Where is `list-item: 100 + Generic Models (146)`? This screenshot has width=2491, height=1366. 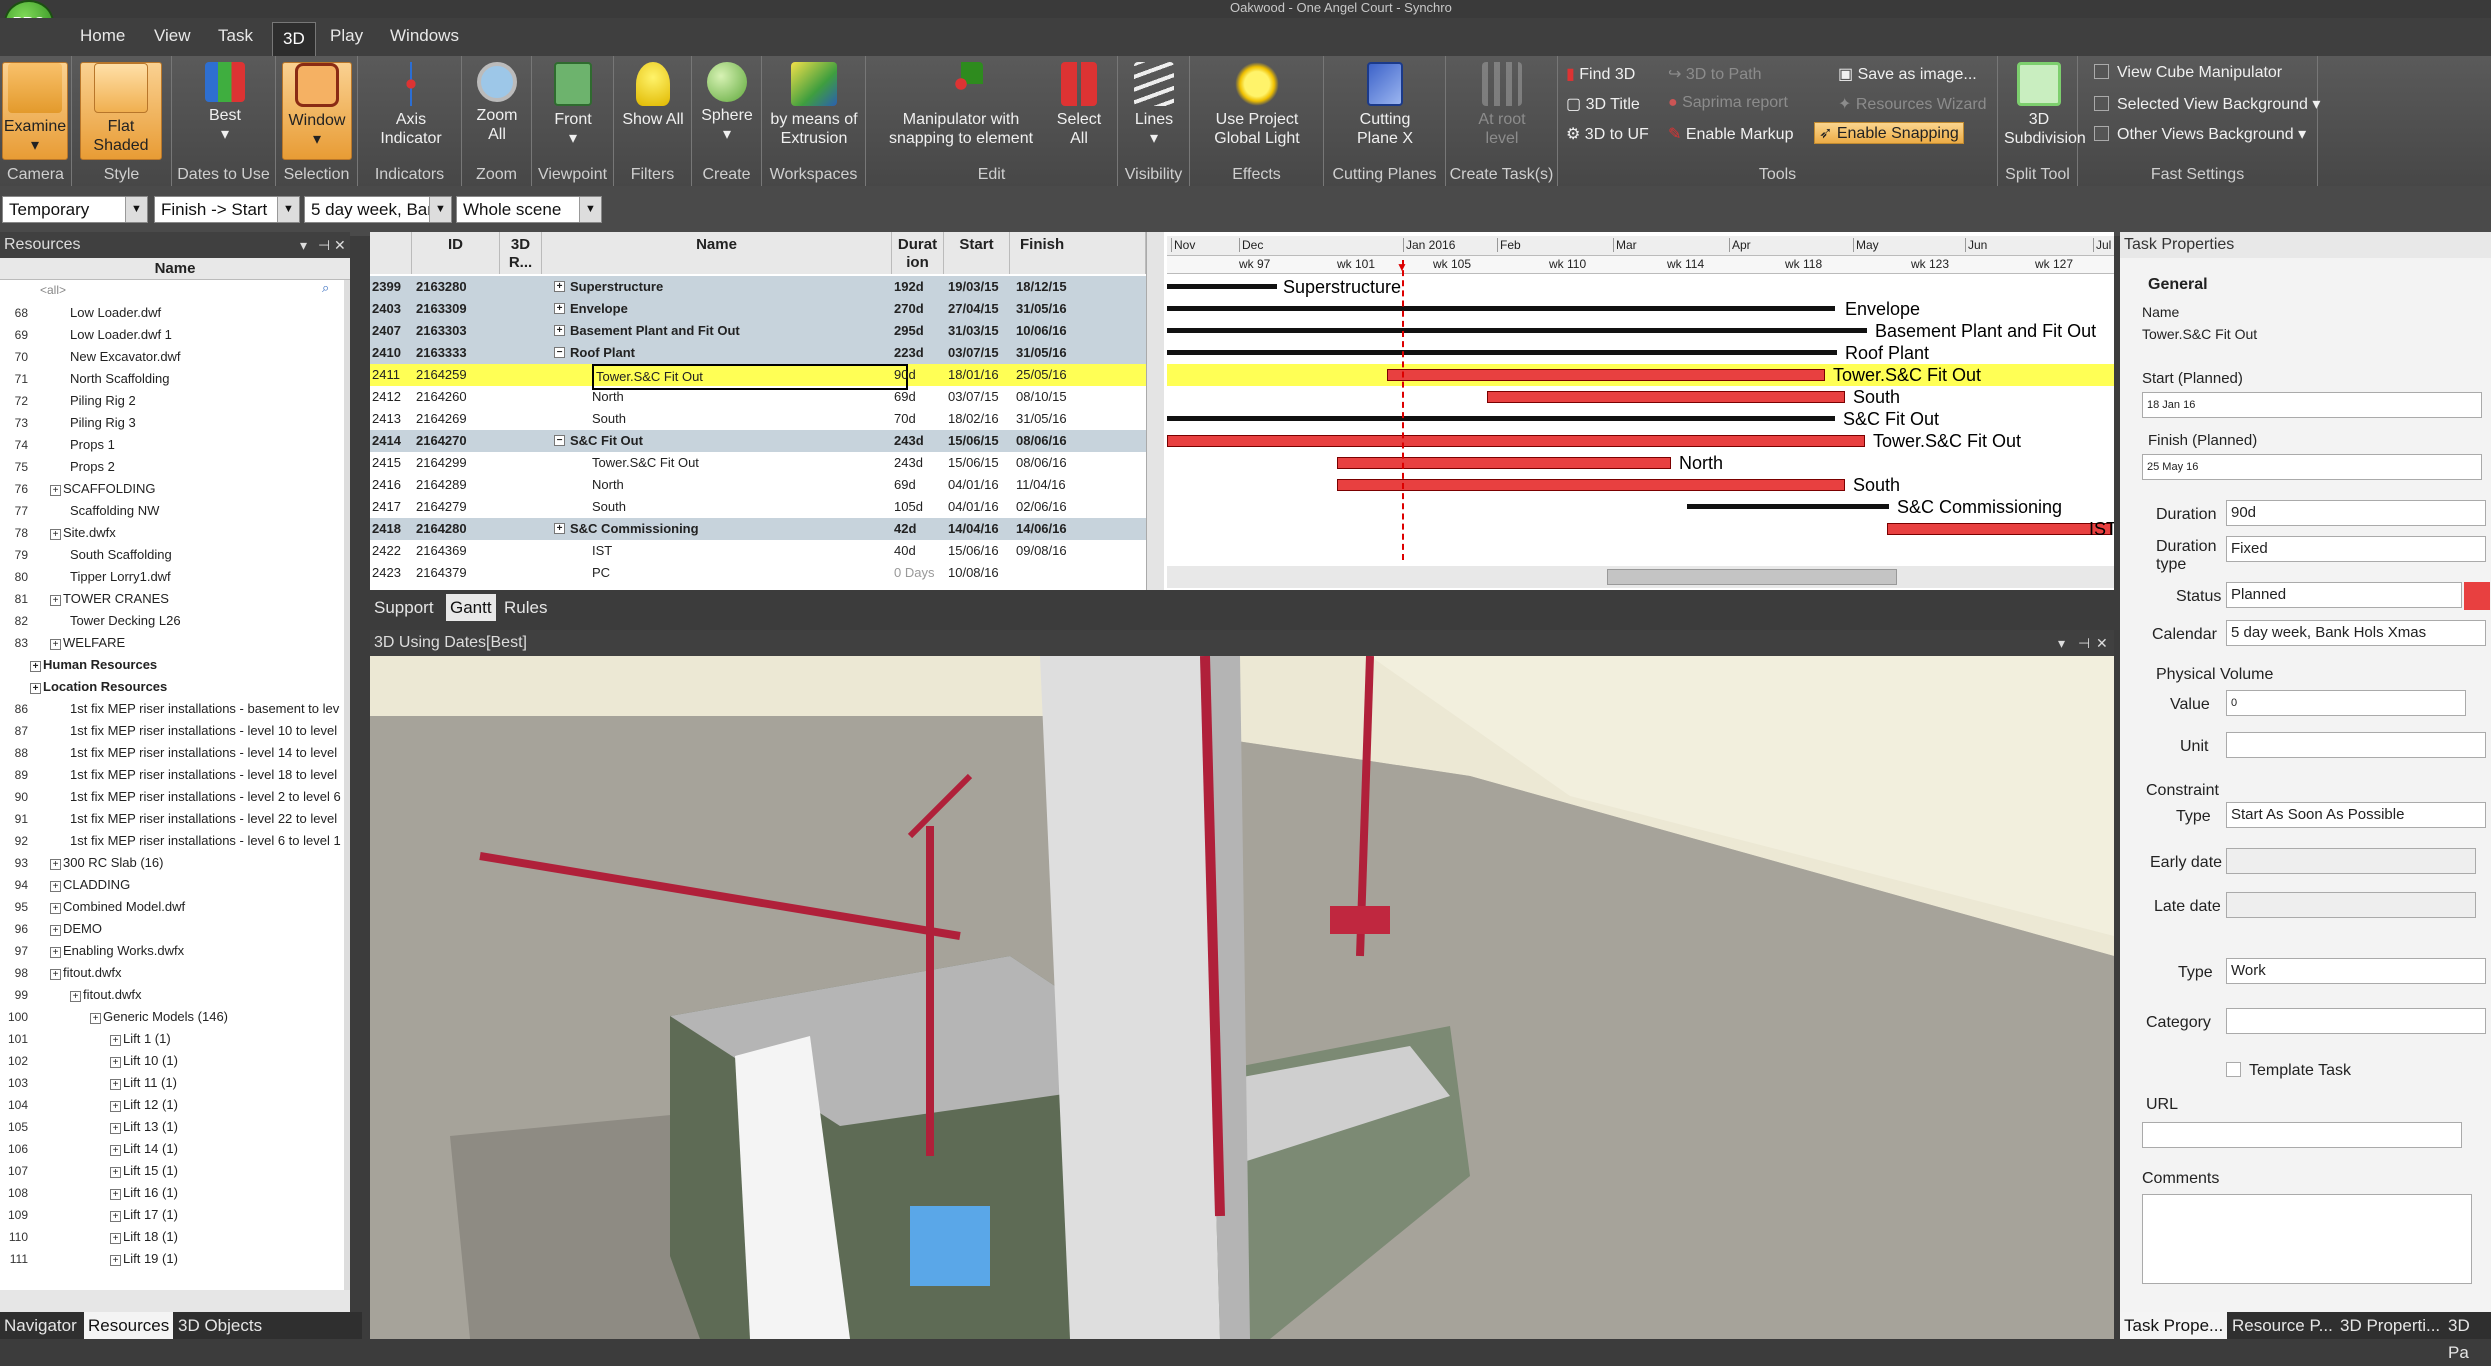 list-item: 100 + Generic Models (146) is located at coordinates (175, 1017).